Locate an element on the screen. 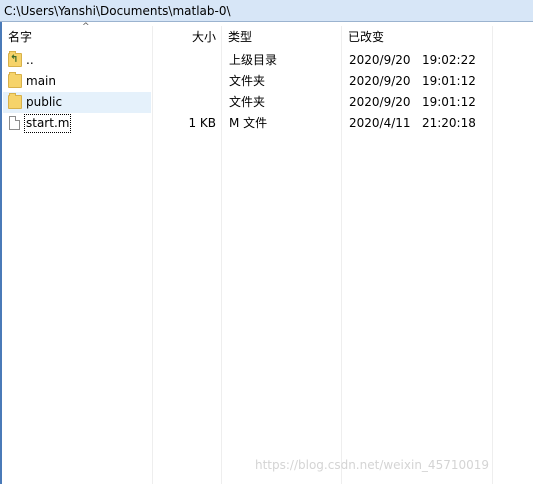  path-bar: C:\Users\Yanshi\Documents\matlab-0\ is located at coordinates (266, 11).